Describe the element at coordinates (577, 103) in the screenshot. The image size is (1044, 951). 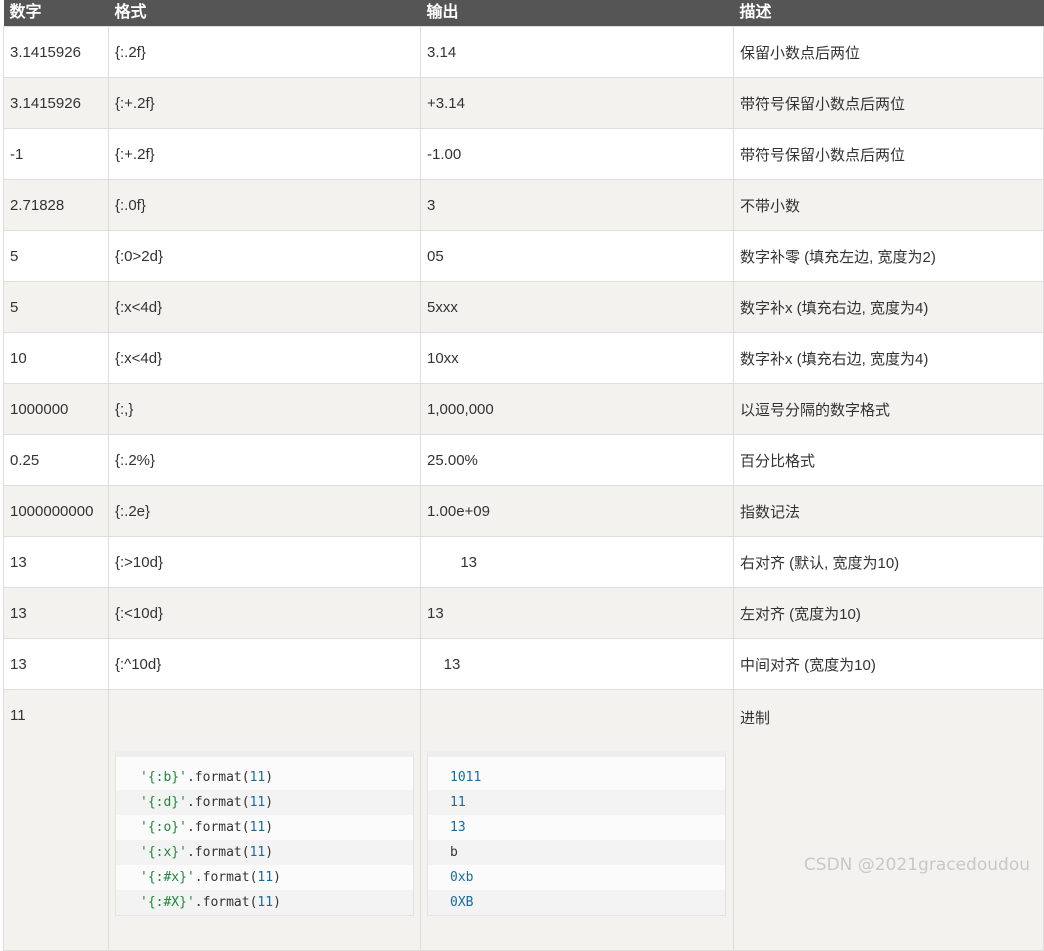
I see `cell-output: +3.14` at that location.